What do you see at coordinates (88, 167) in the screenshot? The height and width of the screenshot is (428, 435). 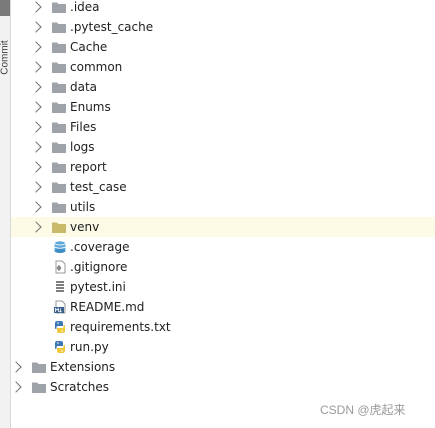 I see `folder-label: report` at bounding box center [88, 167].